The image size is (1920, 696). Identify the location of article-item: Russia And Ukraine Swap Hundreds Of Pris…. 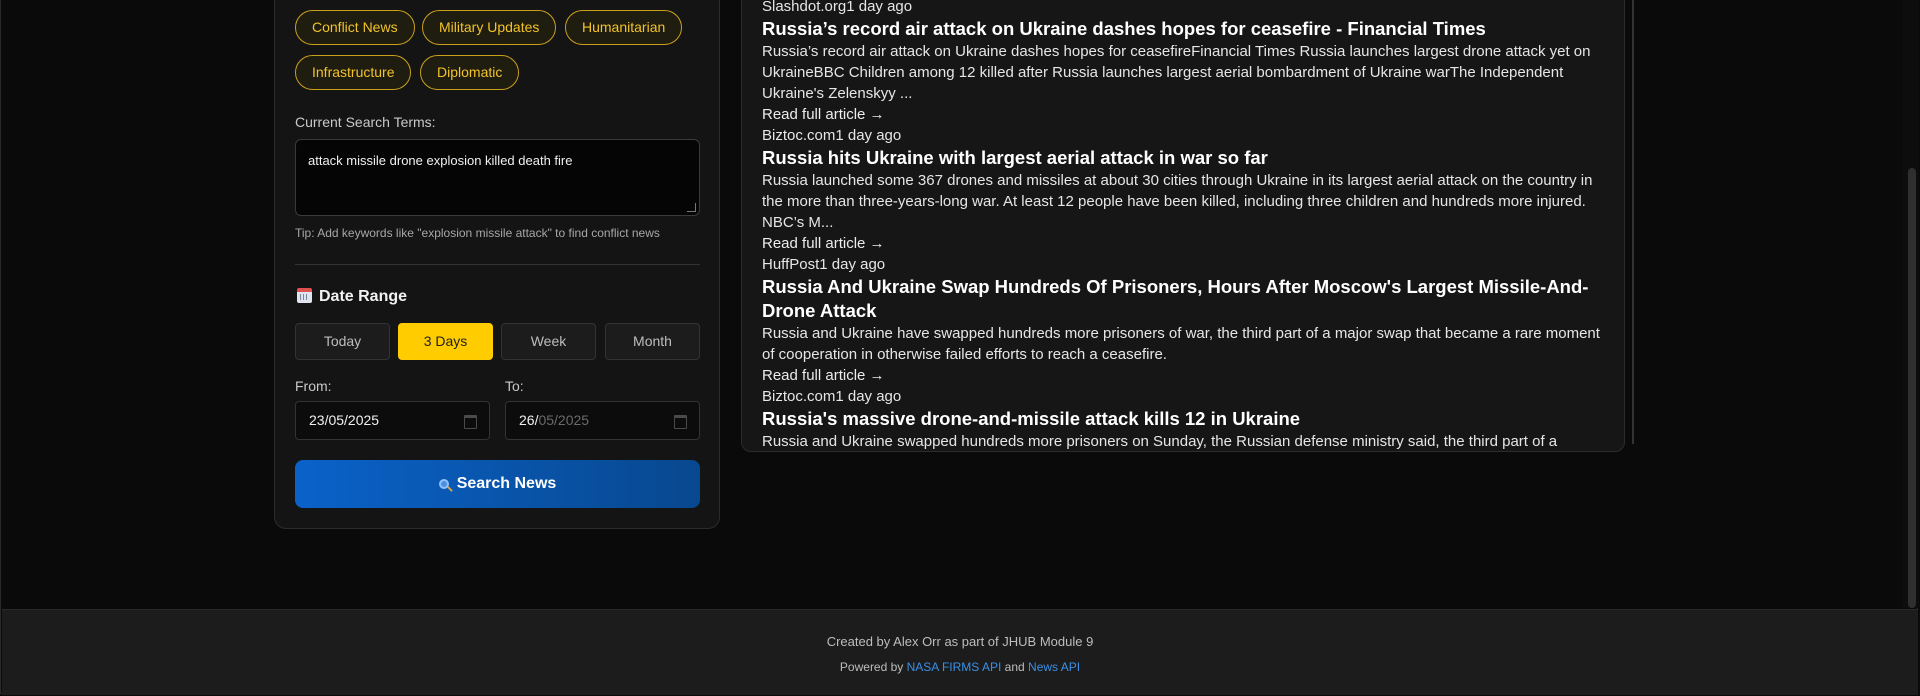
(1187, 341).